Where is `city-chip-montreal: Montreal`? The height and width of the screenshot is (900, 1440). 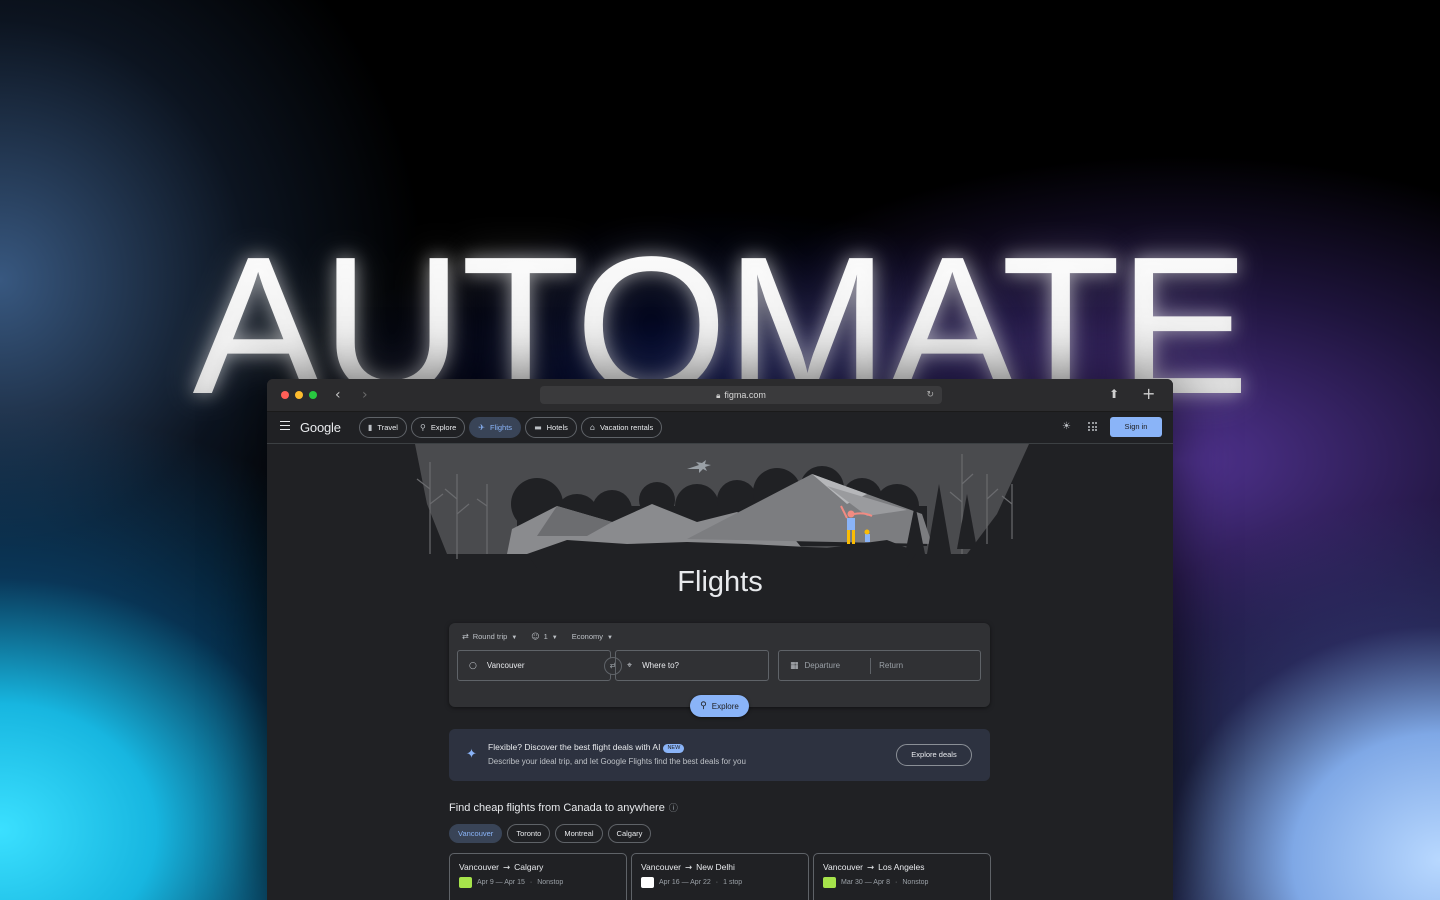
city-chip-montreal: Montreal is located at coordinates (579, 833).